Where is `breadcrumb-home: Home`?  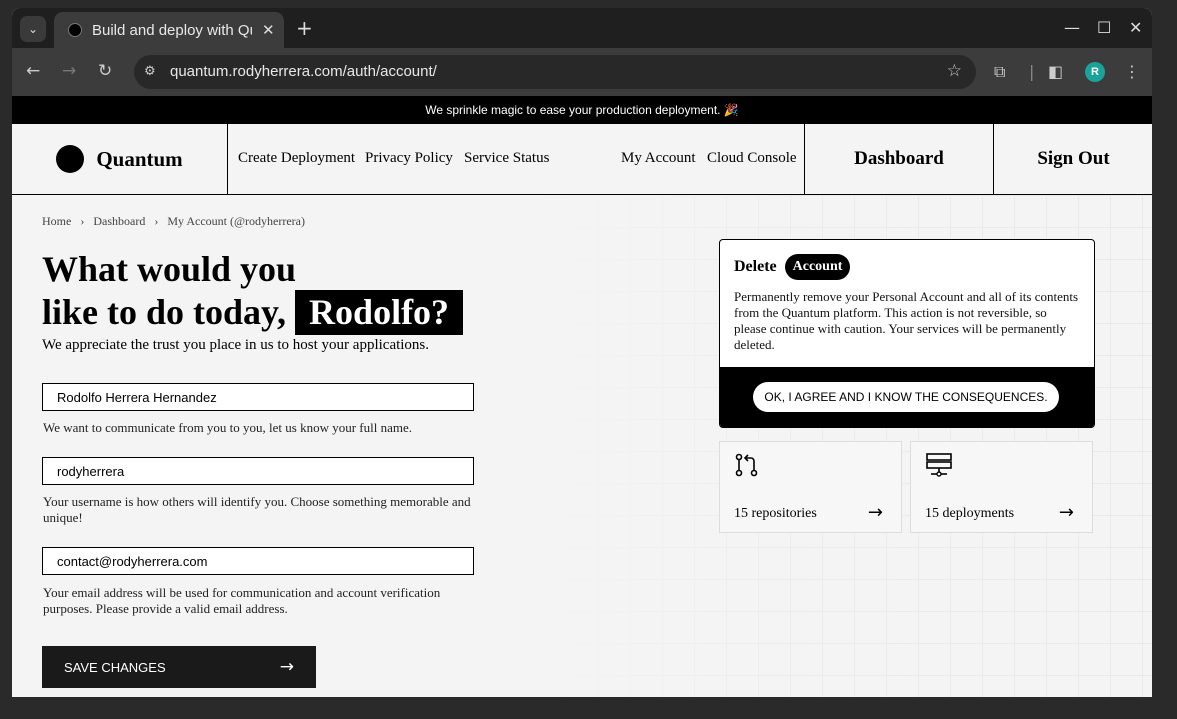 breadcrumb-home: Home is located at coordinates (56, 221).